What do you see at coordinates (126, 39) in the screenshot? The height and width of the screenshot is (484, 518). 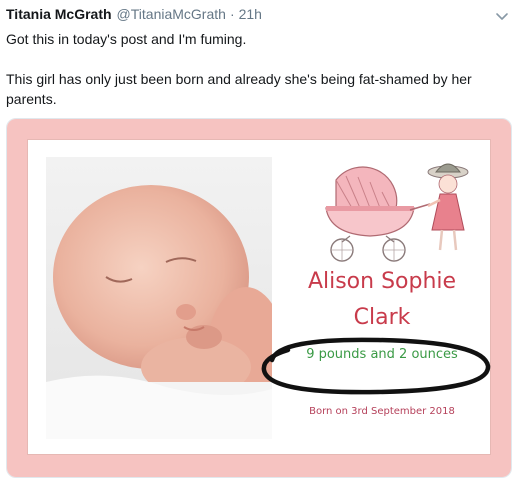 I see `tweet-text-line-1: Got this in today's post and I'm fuming.` at bounding box center [126, 39].